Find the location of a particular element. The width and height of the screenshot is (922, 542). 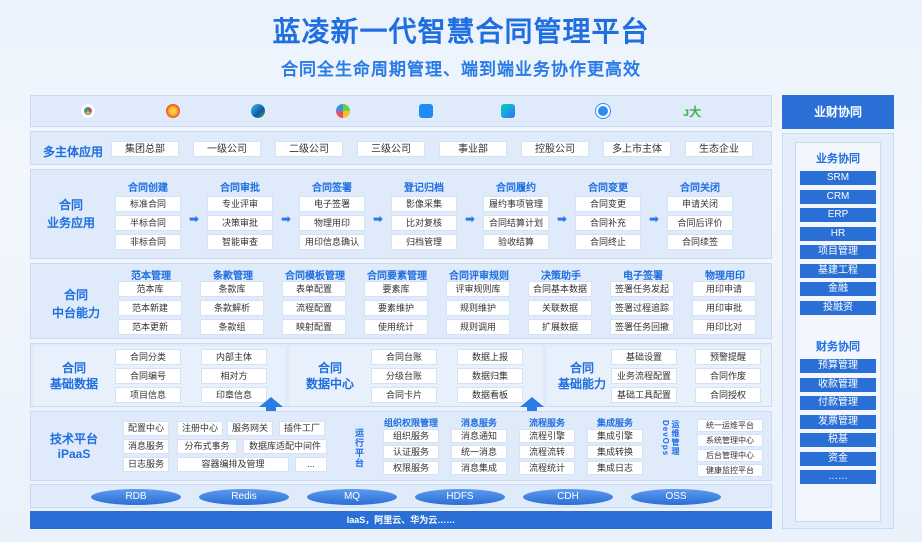

data-item: 项目信息 is located at coordinates (148, 395).